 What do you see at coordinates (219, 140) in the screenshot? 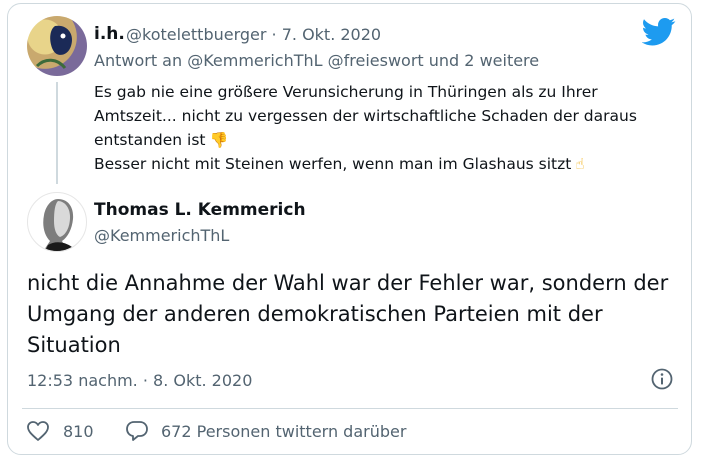
I see `thumbs-down-emoji-icon: 👎` at bounding box center [219, 140].